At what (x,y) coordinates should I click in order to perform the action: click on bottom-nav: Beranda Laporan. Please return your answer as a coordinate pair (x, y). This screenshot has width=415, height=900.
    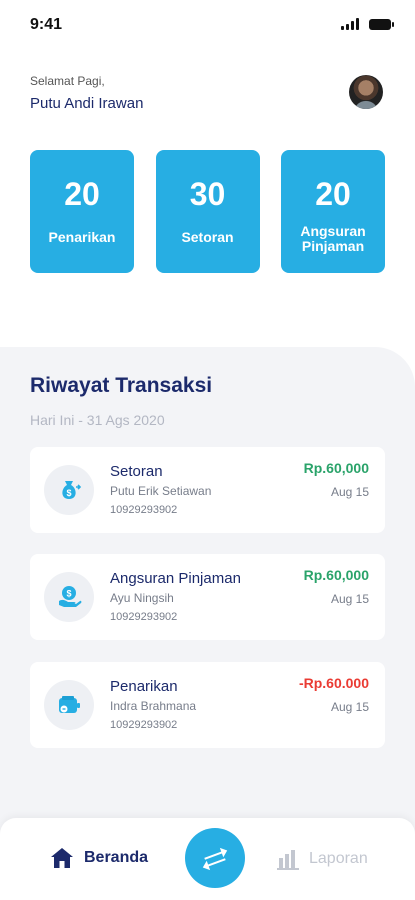
    Looking at the image, I should click on (207, 859).